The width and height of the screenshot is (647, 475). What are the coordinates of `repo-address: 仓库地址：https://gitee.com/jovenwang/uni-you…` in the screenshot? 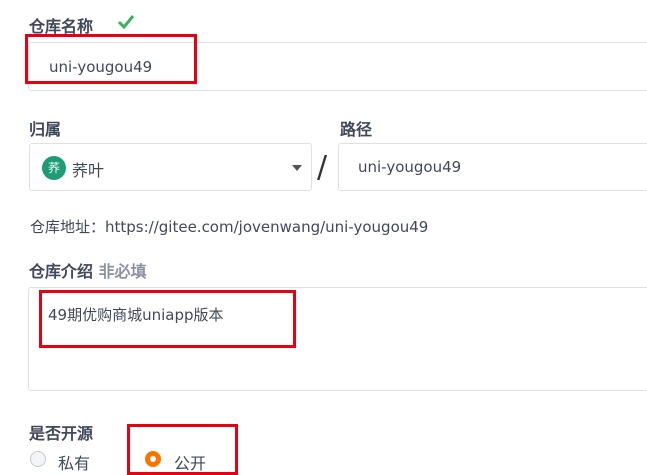 It's located at (229, 227).